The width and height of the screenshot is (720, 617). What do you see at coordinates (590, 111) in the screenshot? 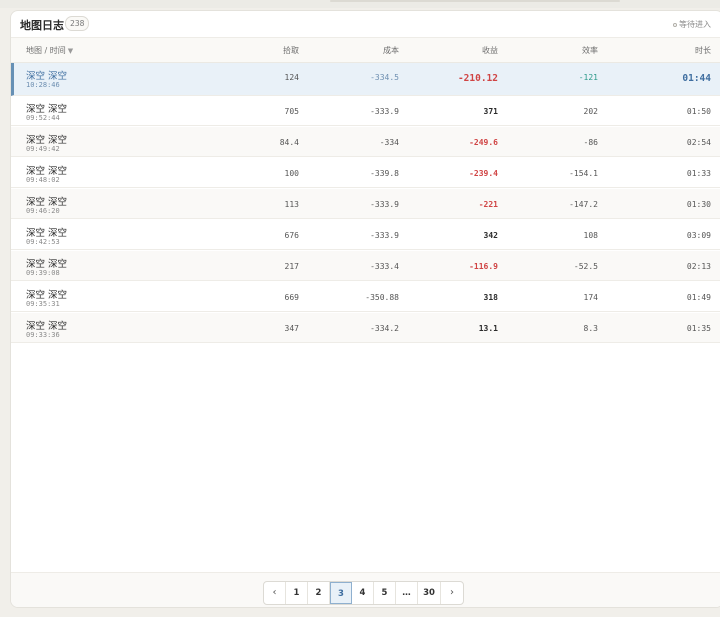
I see `efficiency-value: 202` at bounding box center [590, 111].